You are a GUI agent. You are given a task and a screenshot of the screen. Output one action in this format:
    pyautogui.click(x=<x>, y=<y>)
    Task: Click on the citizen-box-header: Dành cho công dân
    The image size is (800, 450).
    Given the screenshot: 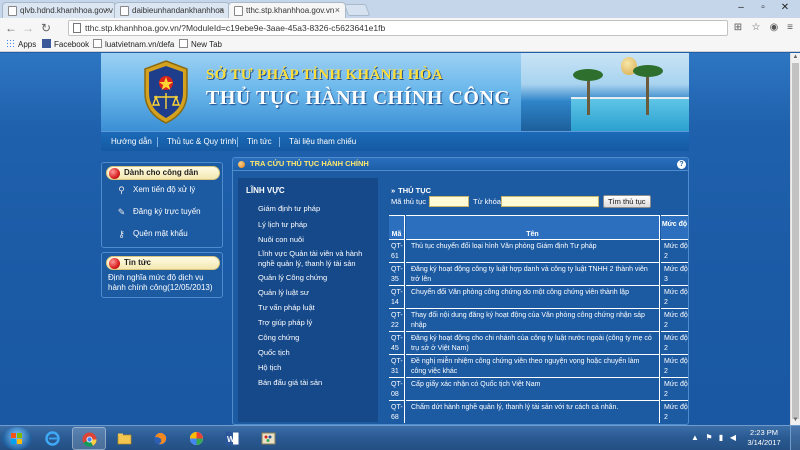 What is the action you would take?
    pyautogui.click(x=163, y=173)
    